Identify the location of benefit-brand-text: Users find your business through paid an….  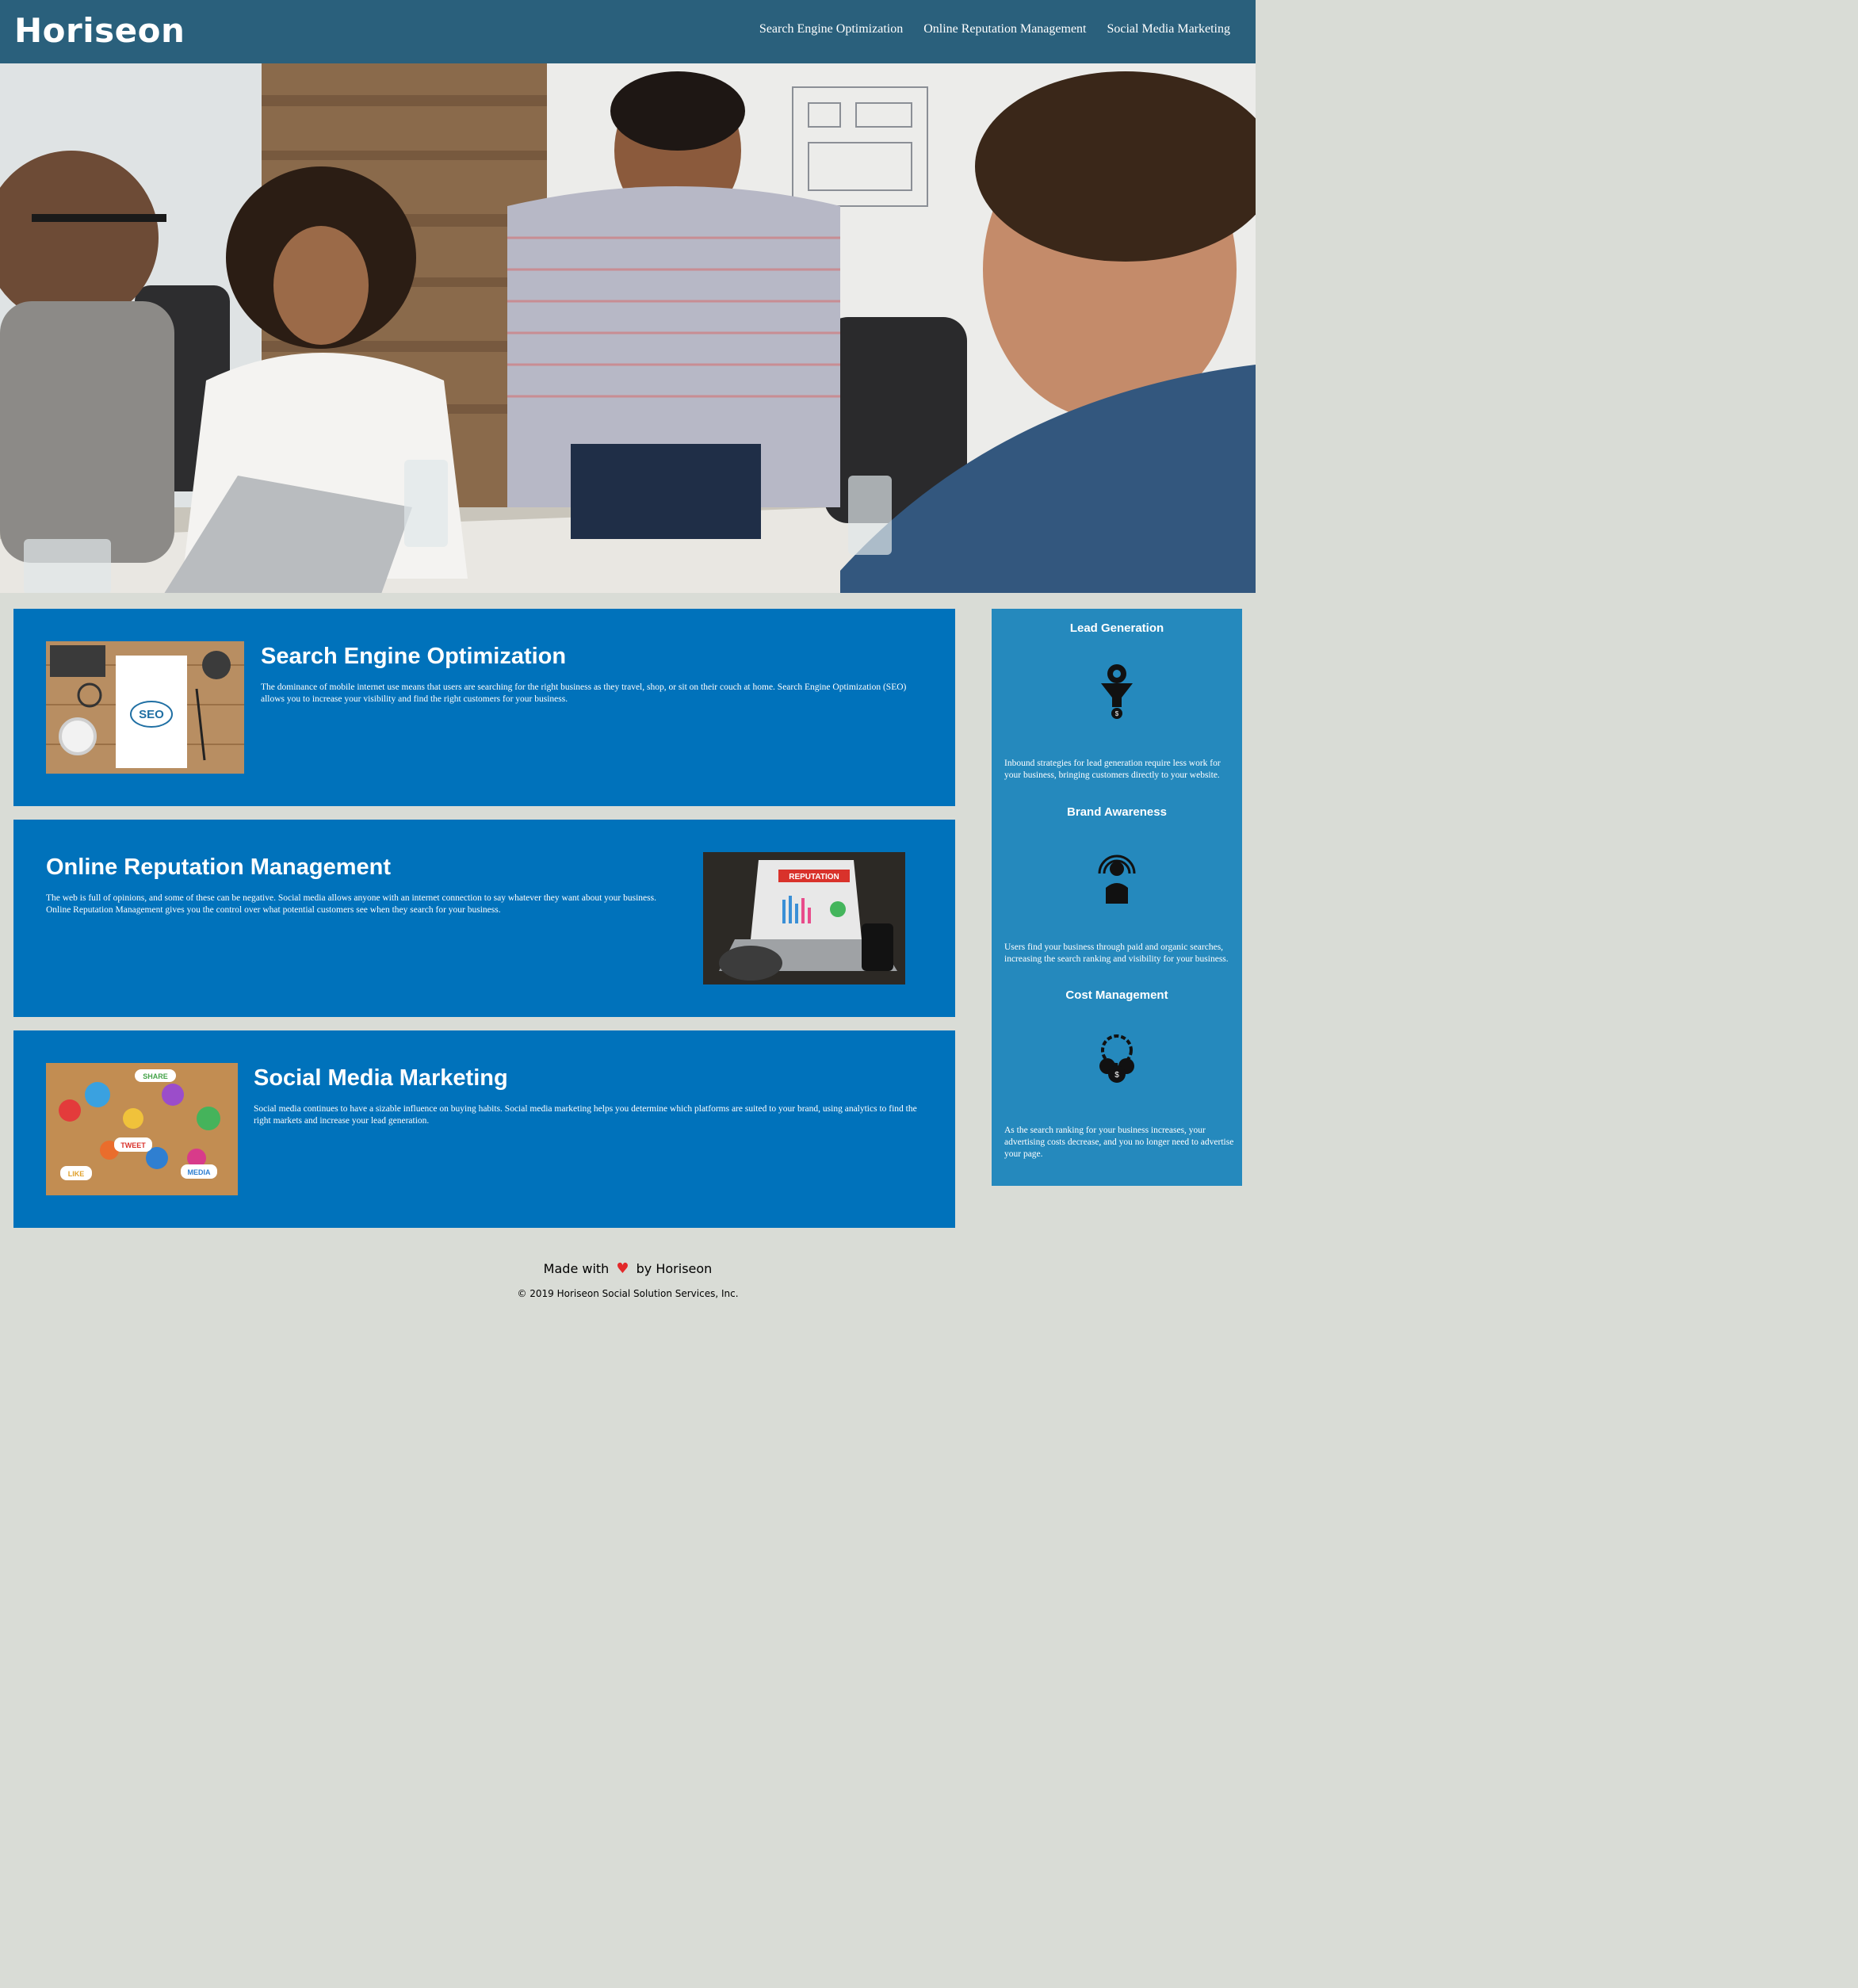
(1116, 953).